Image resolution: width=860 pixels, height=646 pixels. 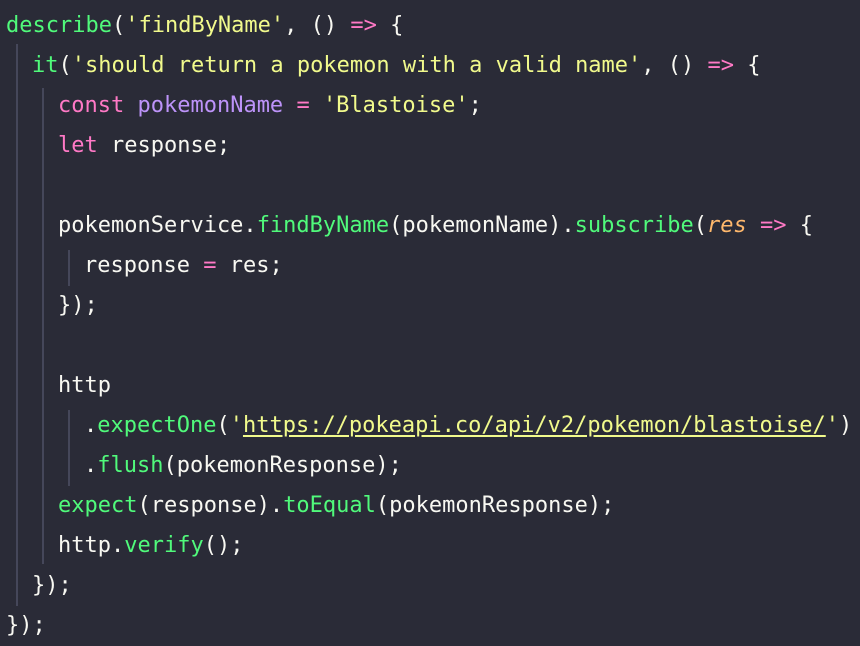 What do you see at coordinates (78, 145) in the screenshot?
I see `code-keyword-token: let` at bounding box center [78, 145].